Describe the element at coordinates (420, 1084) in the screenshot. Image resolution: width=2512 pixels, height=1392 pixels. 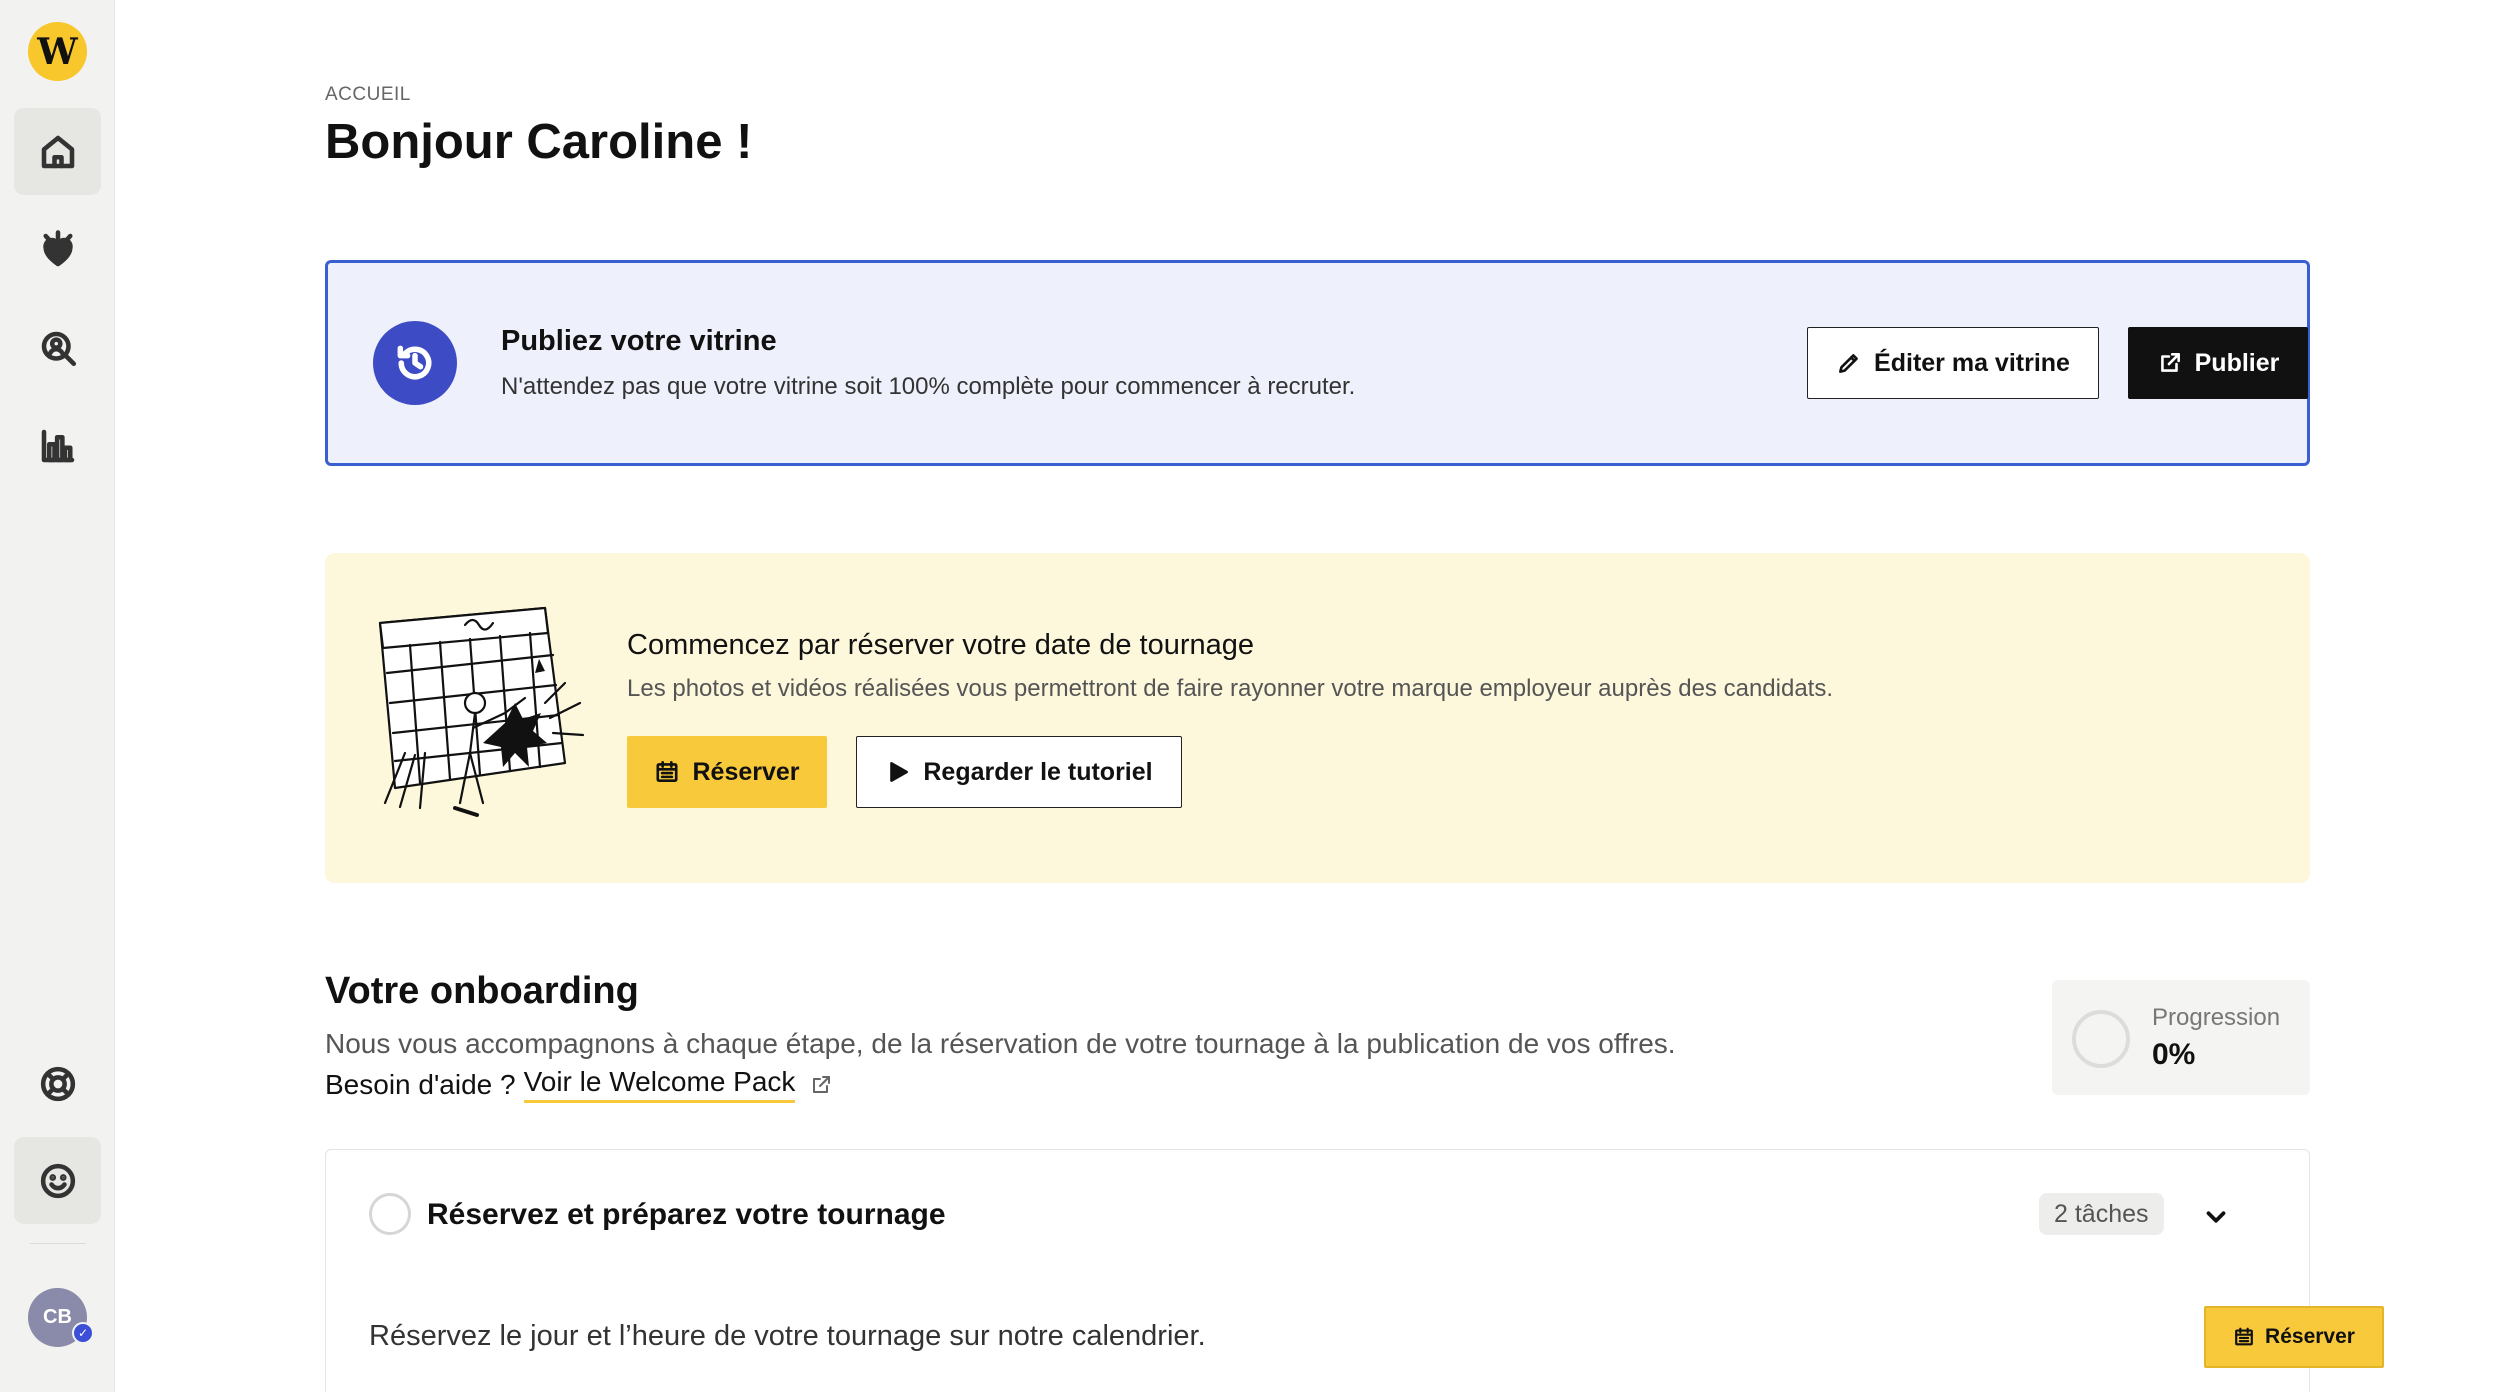
I see `help-prefix: Besoin d'aide ?` at that location.